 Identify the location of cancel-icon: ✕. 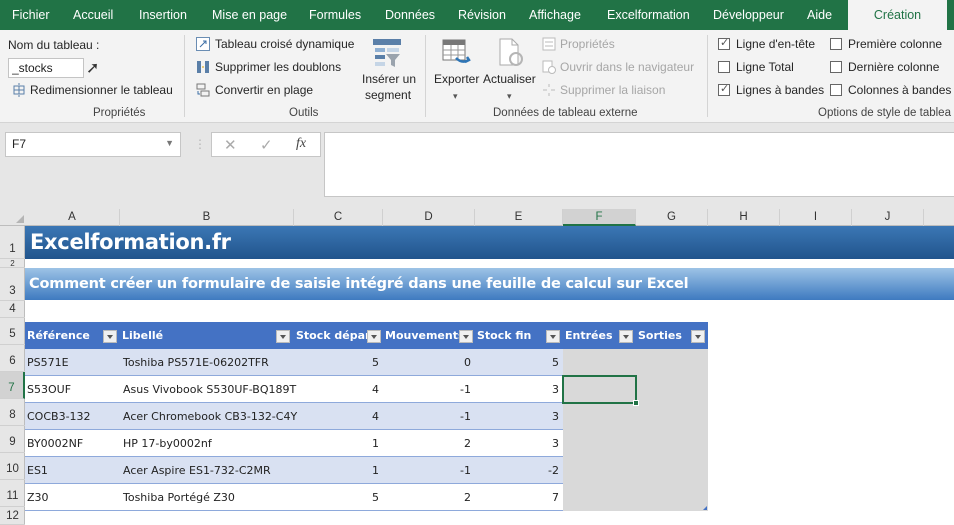
(230, 145).